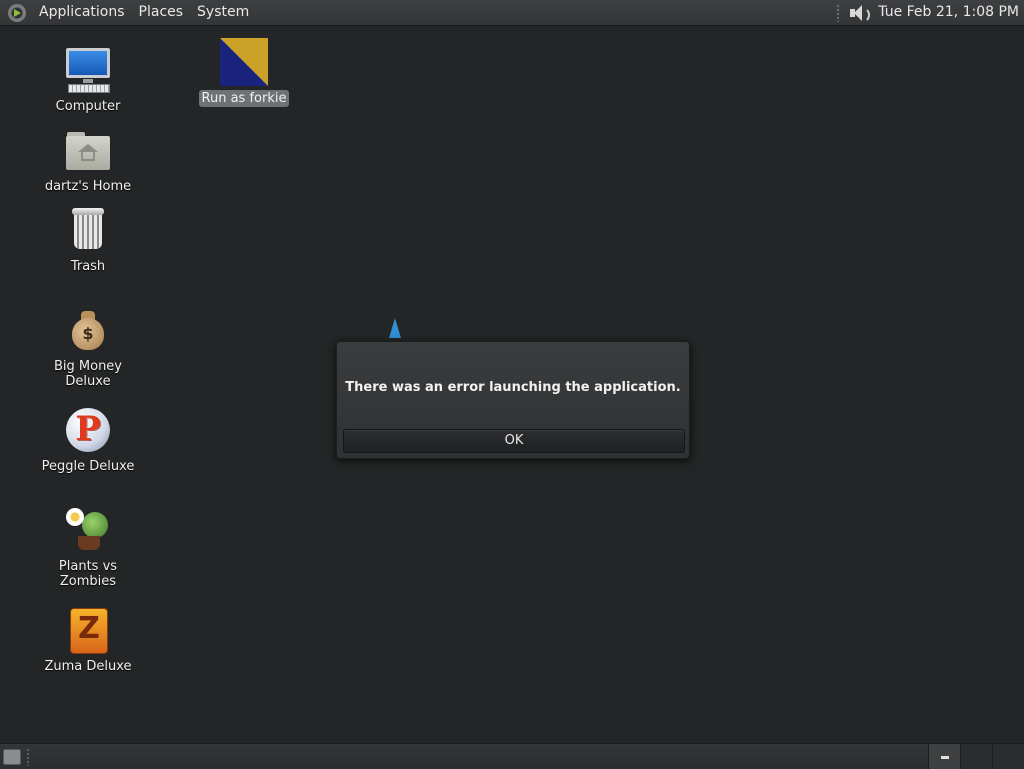  I want to click on bottom-panel, so click(512, 756).